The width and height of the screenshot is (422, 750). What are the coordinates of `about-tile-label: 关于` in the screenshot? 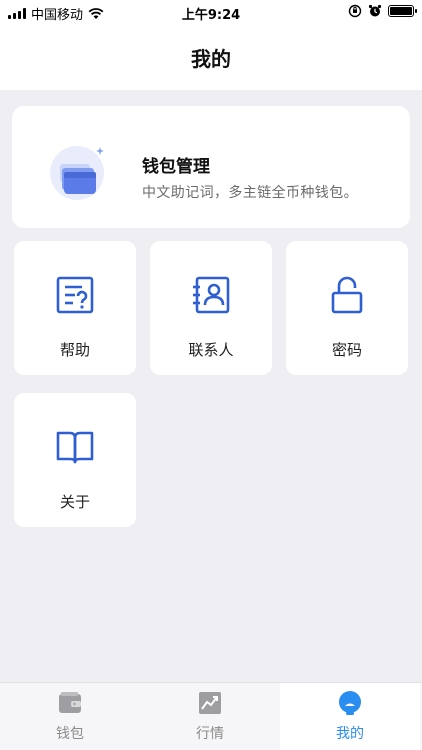 It's located at (74, 502).